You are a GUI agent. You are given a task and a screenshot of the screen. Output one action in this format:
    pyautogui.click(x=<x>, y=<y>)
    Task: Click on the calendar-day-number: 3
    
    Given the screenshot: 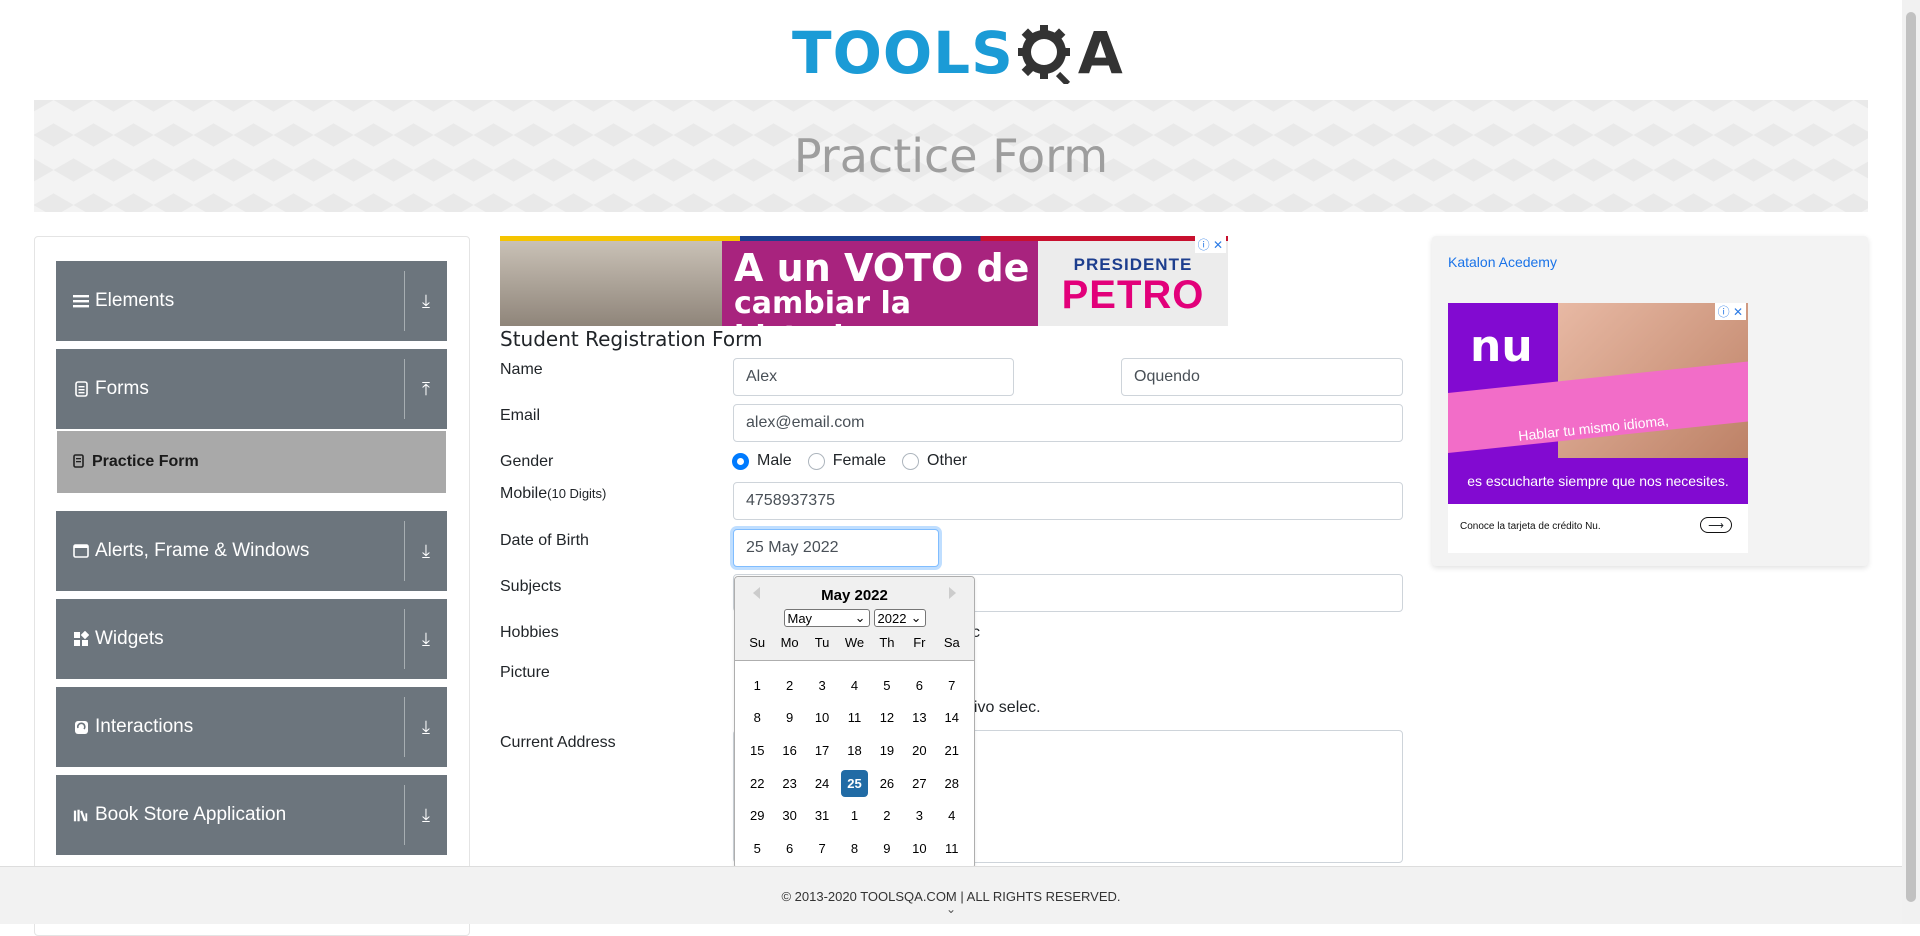 What is the action you would take?
    pyautogui.click(x=822, y=685)
    